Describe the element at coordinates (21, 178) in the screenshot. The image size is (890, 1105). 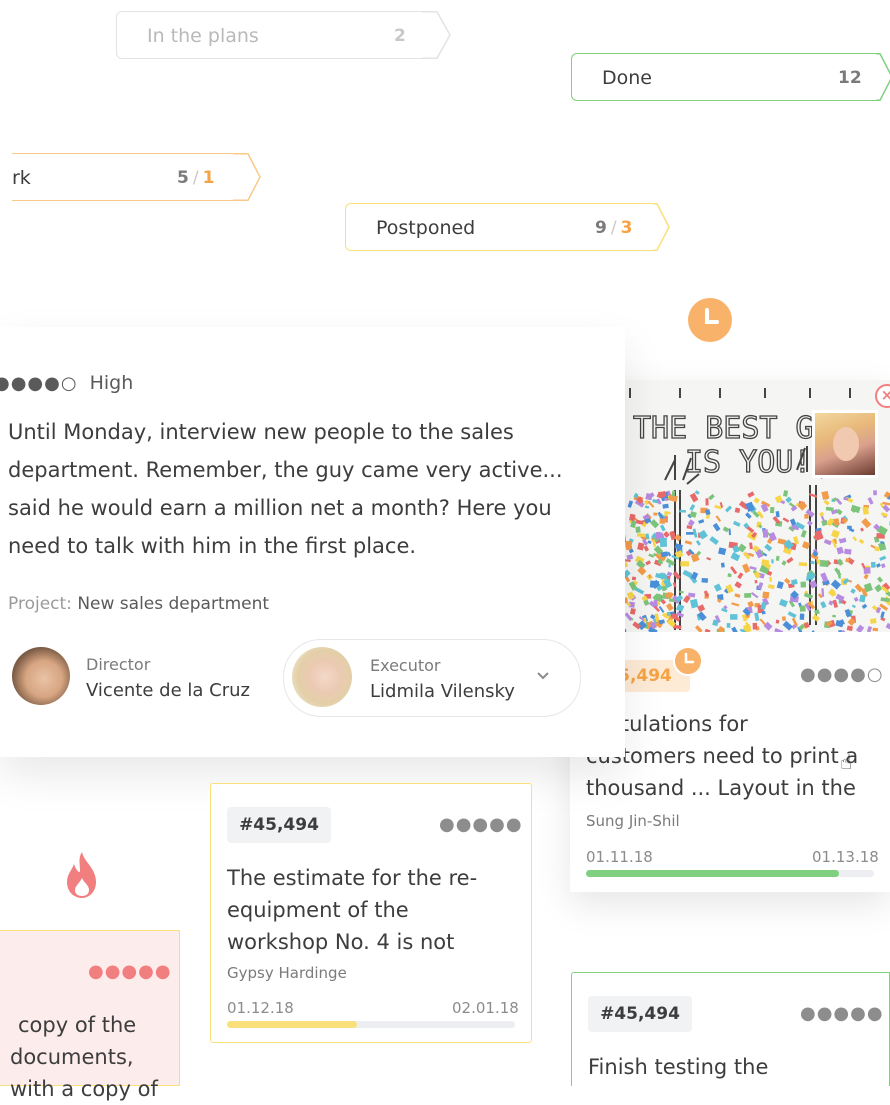
I see `tag-label: rk` at that location.